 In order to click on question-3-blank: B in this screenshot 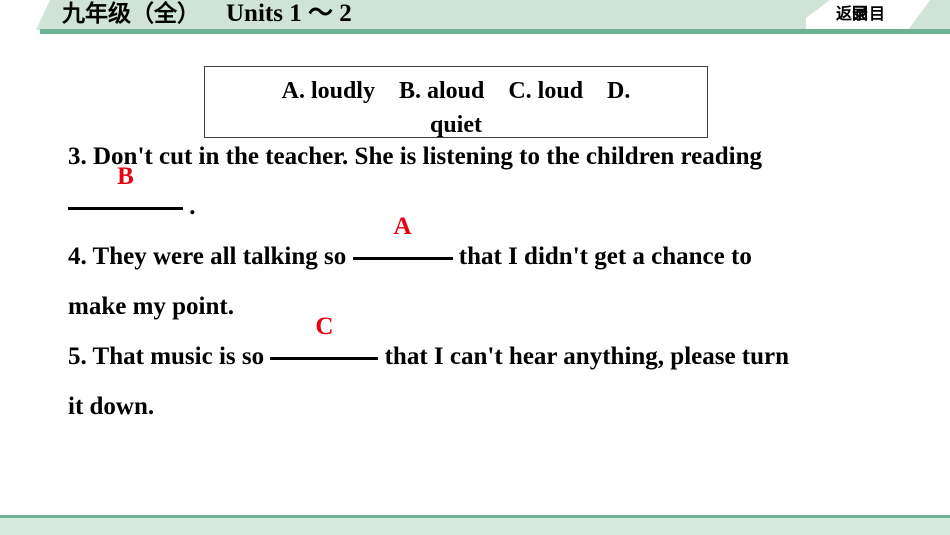, I will do `click(125, 197)`.